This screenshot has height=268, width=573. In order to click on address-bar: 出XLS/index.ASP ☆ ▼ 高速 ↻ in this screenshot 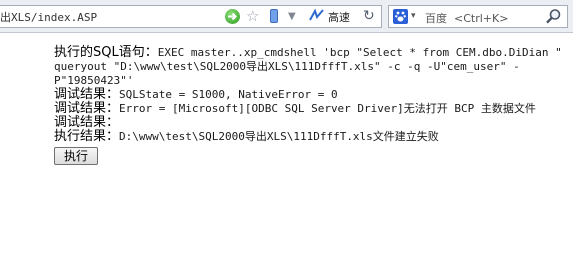, I will do `click(191, 16)`.